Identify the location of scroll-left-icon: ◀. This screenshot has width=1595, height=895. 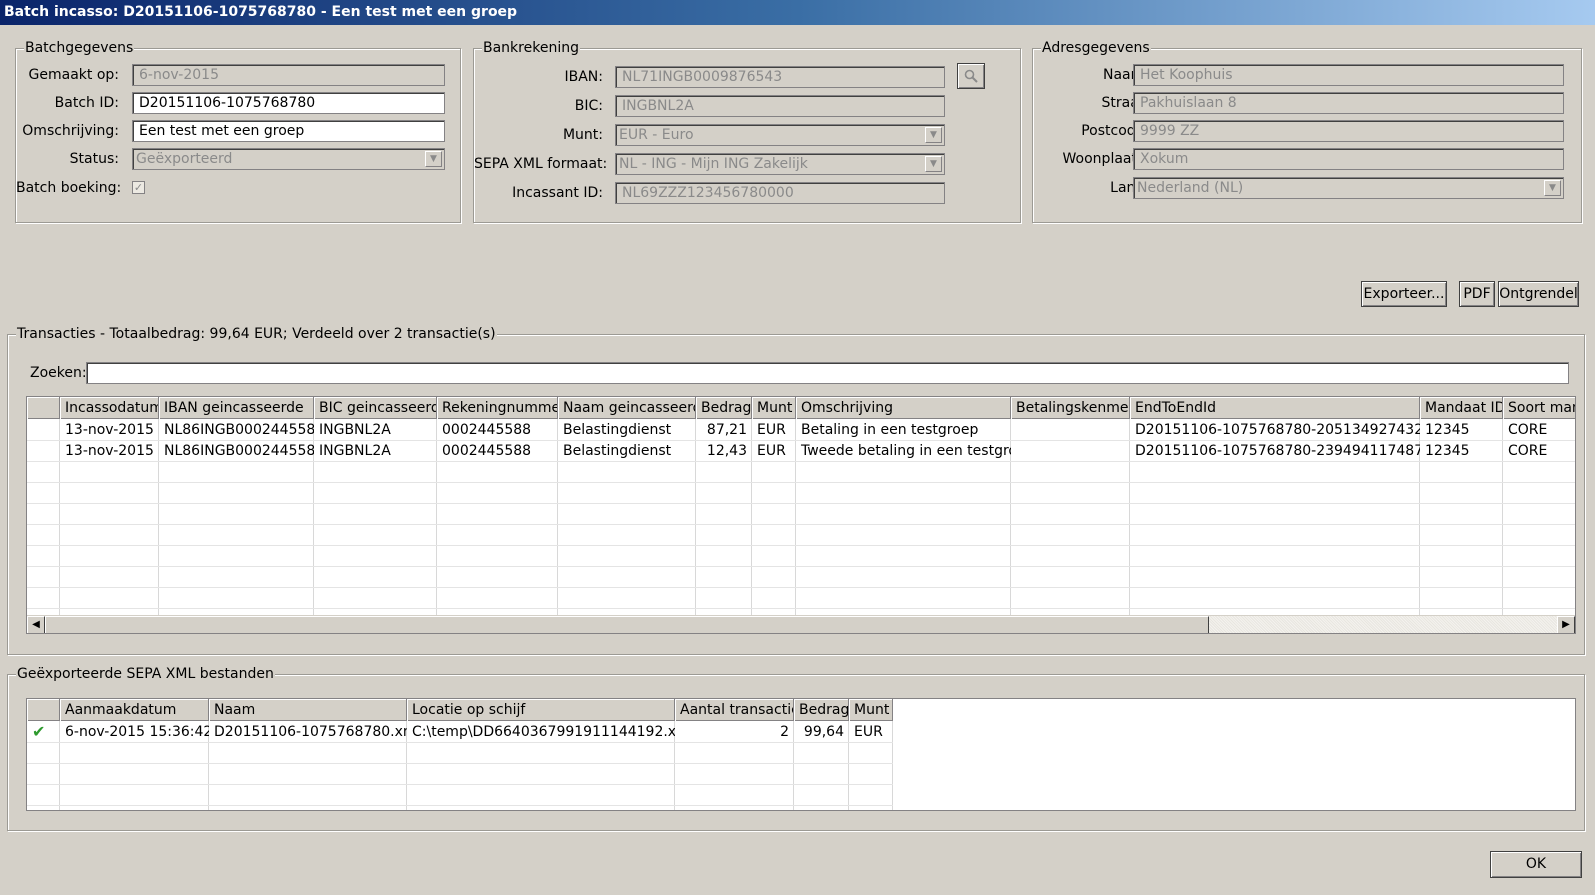
(36, 624).